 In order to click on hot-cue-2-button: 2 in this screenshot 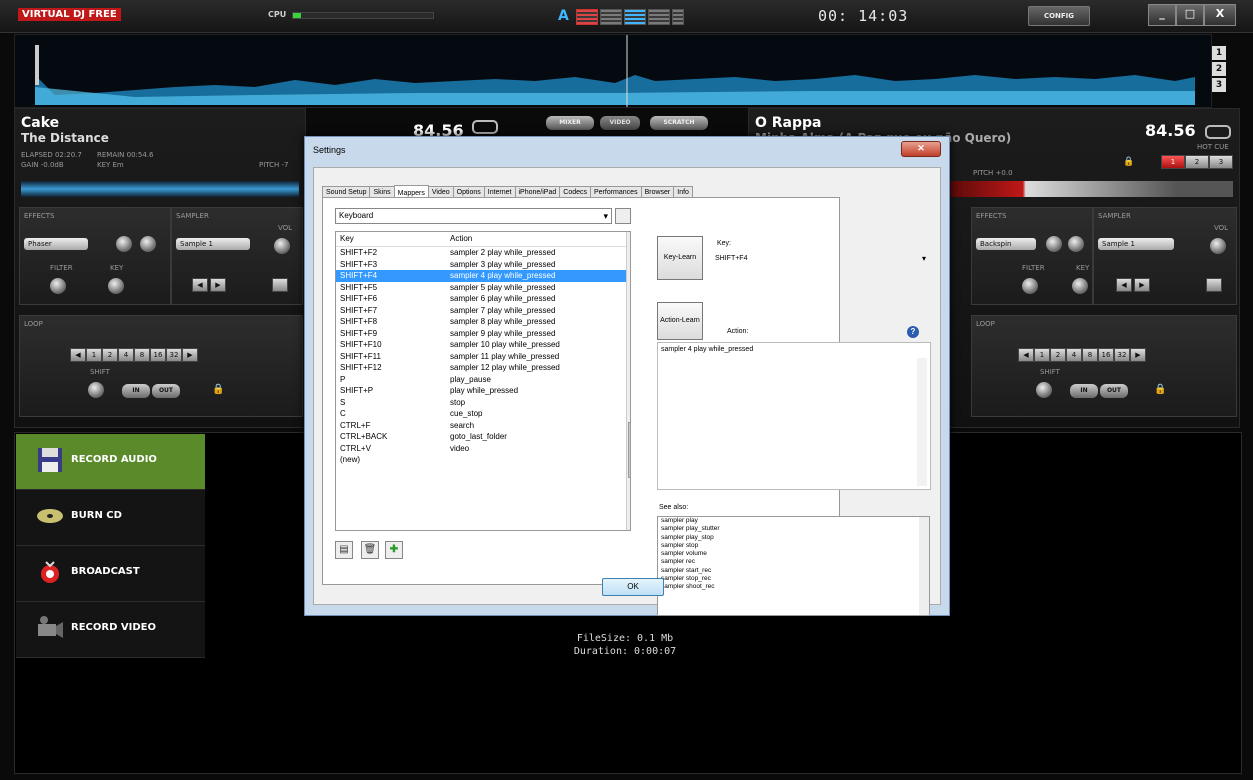, I will do `click(1197, 162)`.